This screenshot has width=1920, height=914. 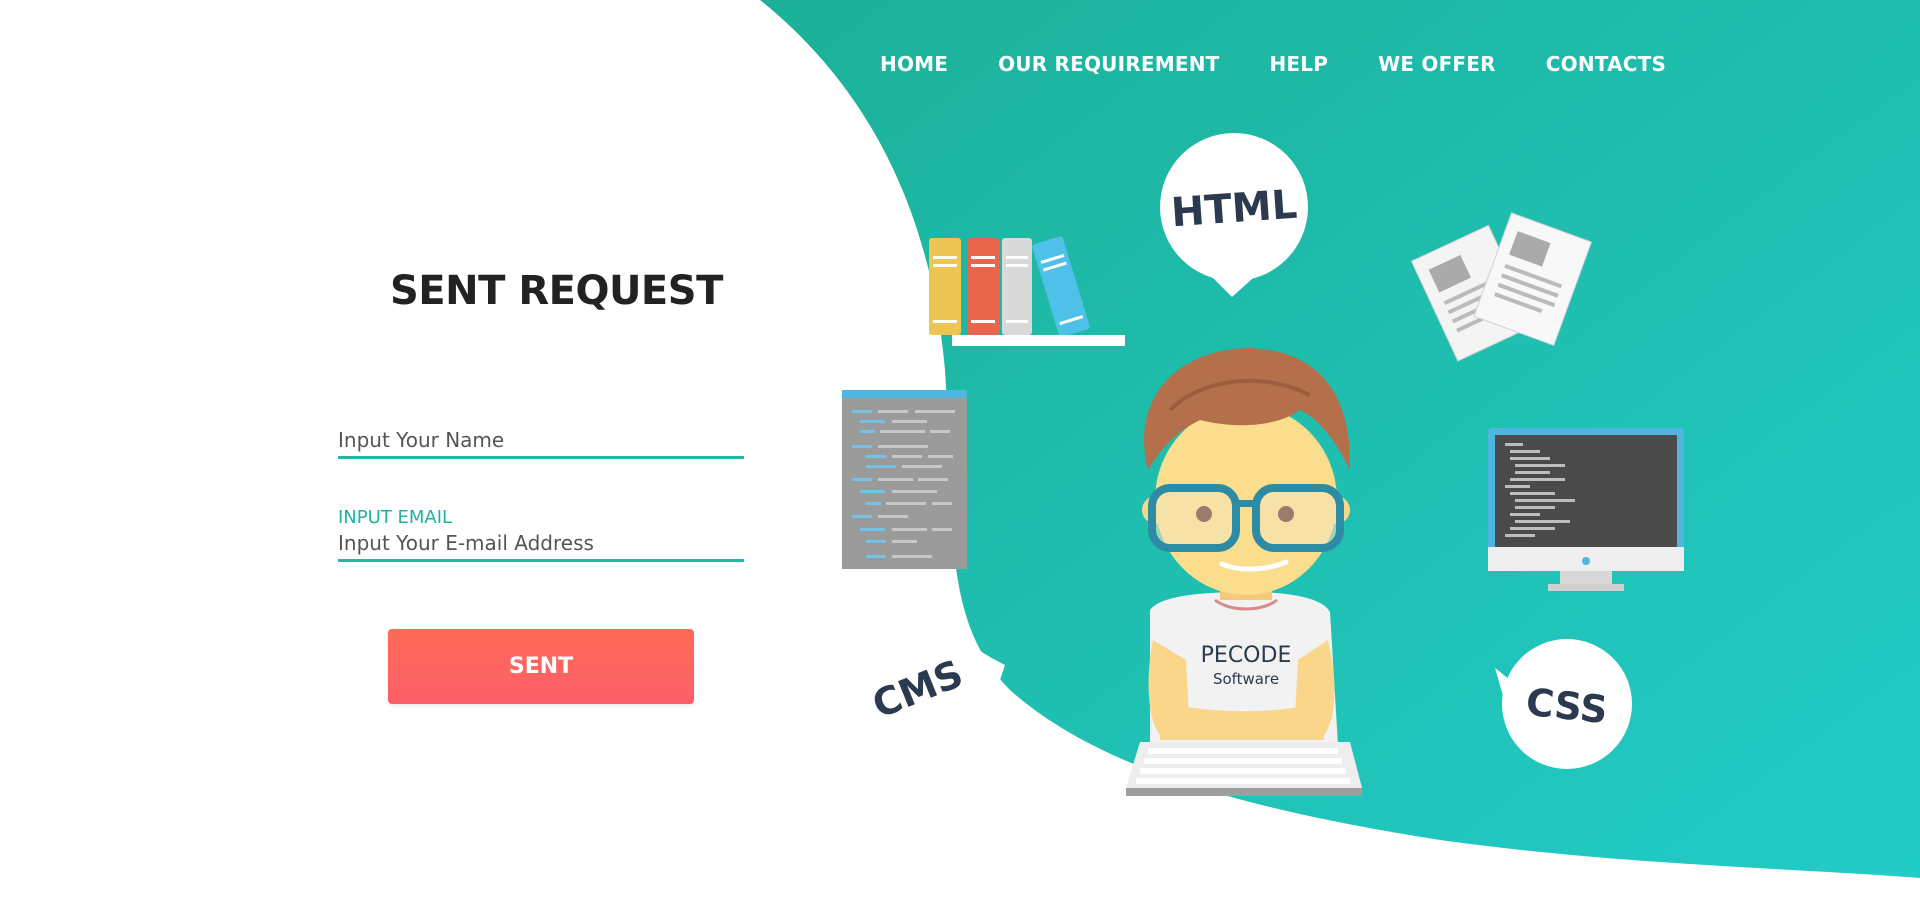 What do you see at coordinates (914, 64) in the screenshot?
I see `nav-home: HOME` at bounding box center [914, 64].